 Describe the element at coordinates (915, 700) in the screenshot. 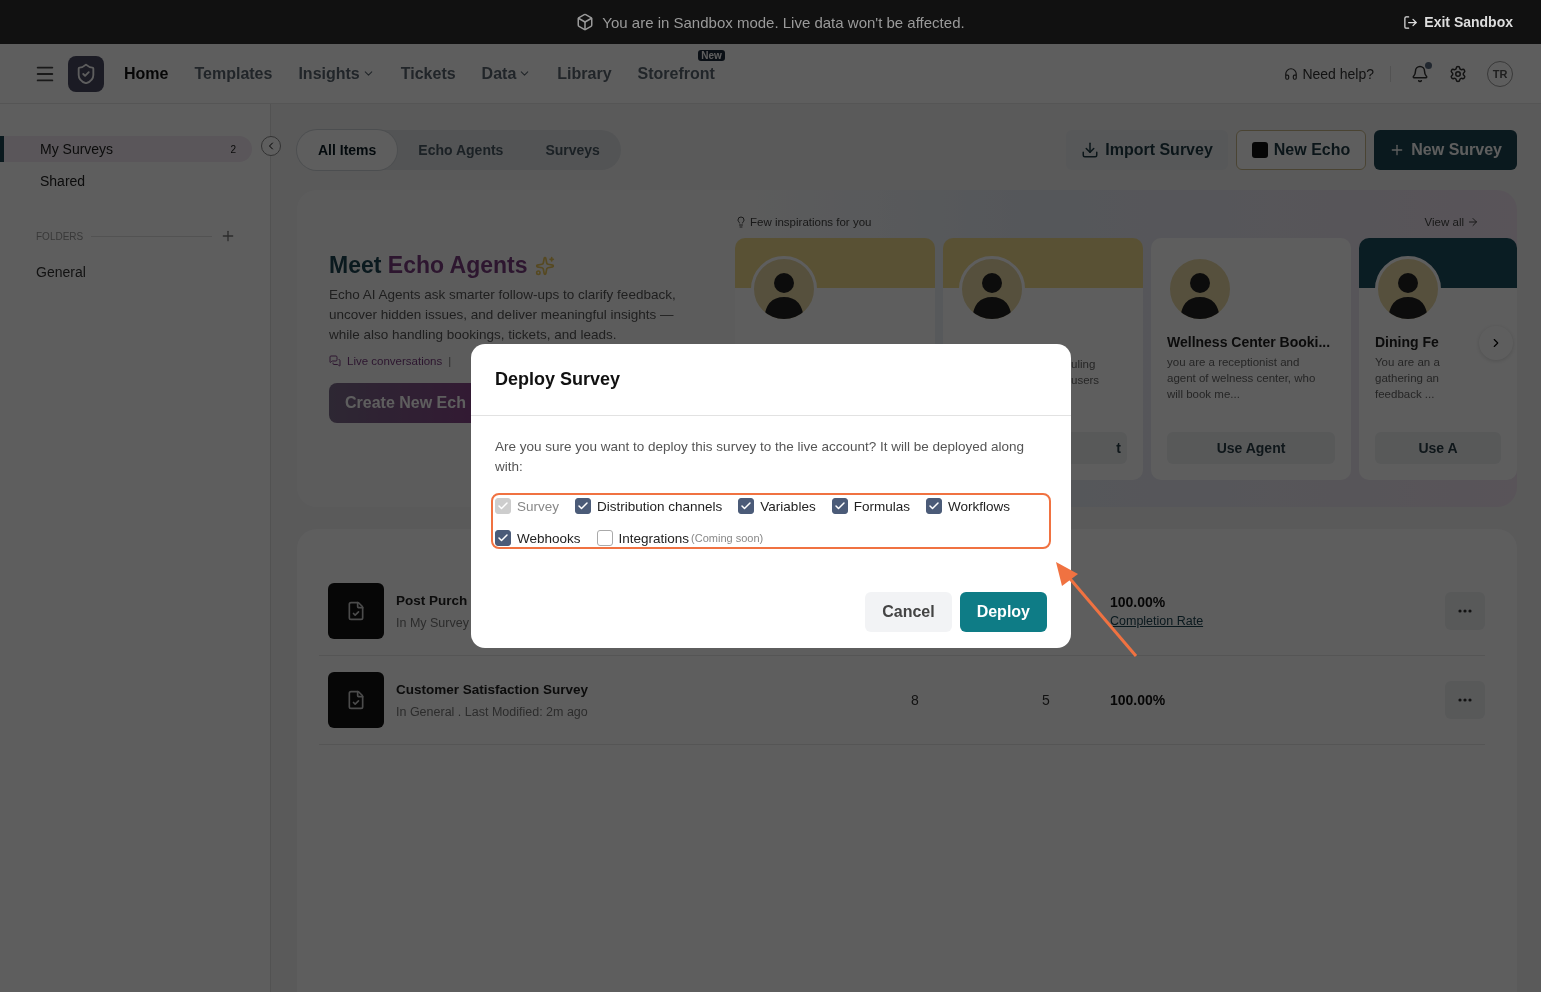

I see `response-count: 8` at that location.